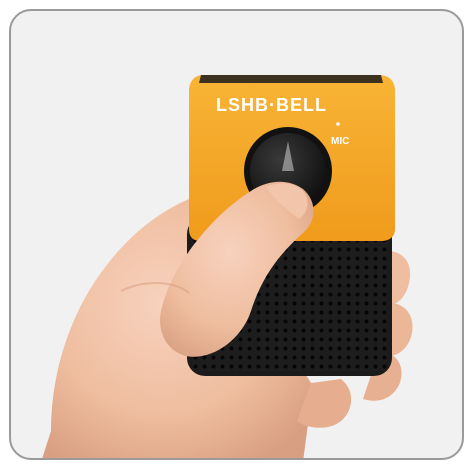 The width and height of the screenshot is (473, 469). What do you see at coordinates (340, 141) in the screenshot?
I see `mic-label: MIC` at bounding box center [340, 141].